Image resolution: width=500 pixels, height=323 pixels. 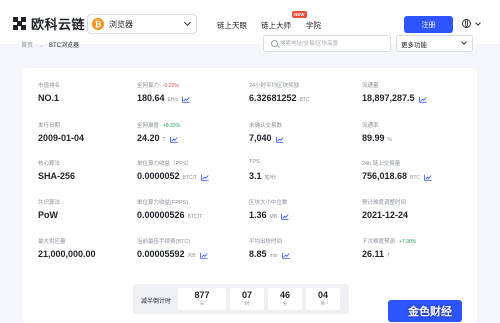 What do you see at coordinates (376, 254) in the screenshot?
I see `stat-value: 26.11 T` at bounding box center [376, 254].